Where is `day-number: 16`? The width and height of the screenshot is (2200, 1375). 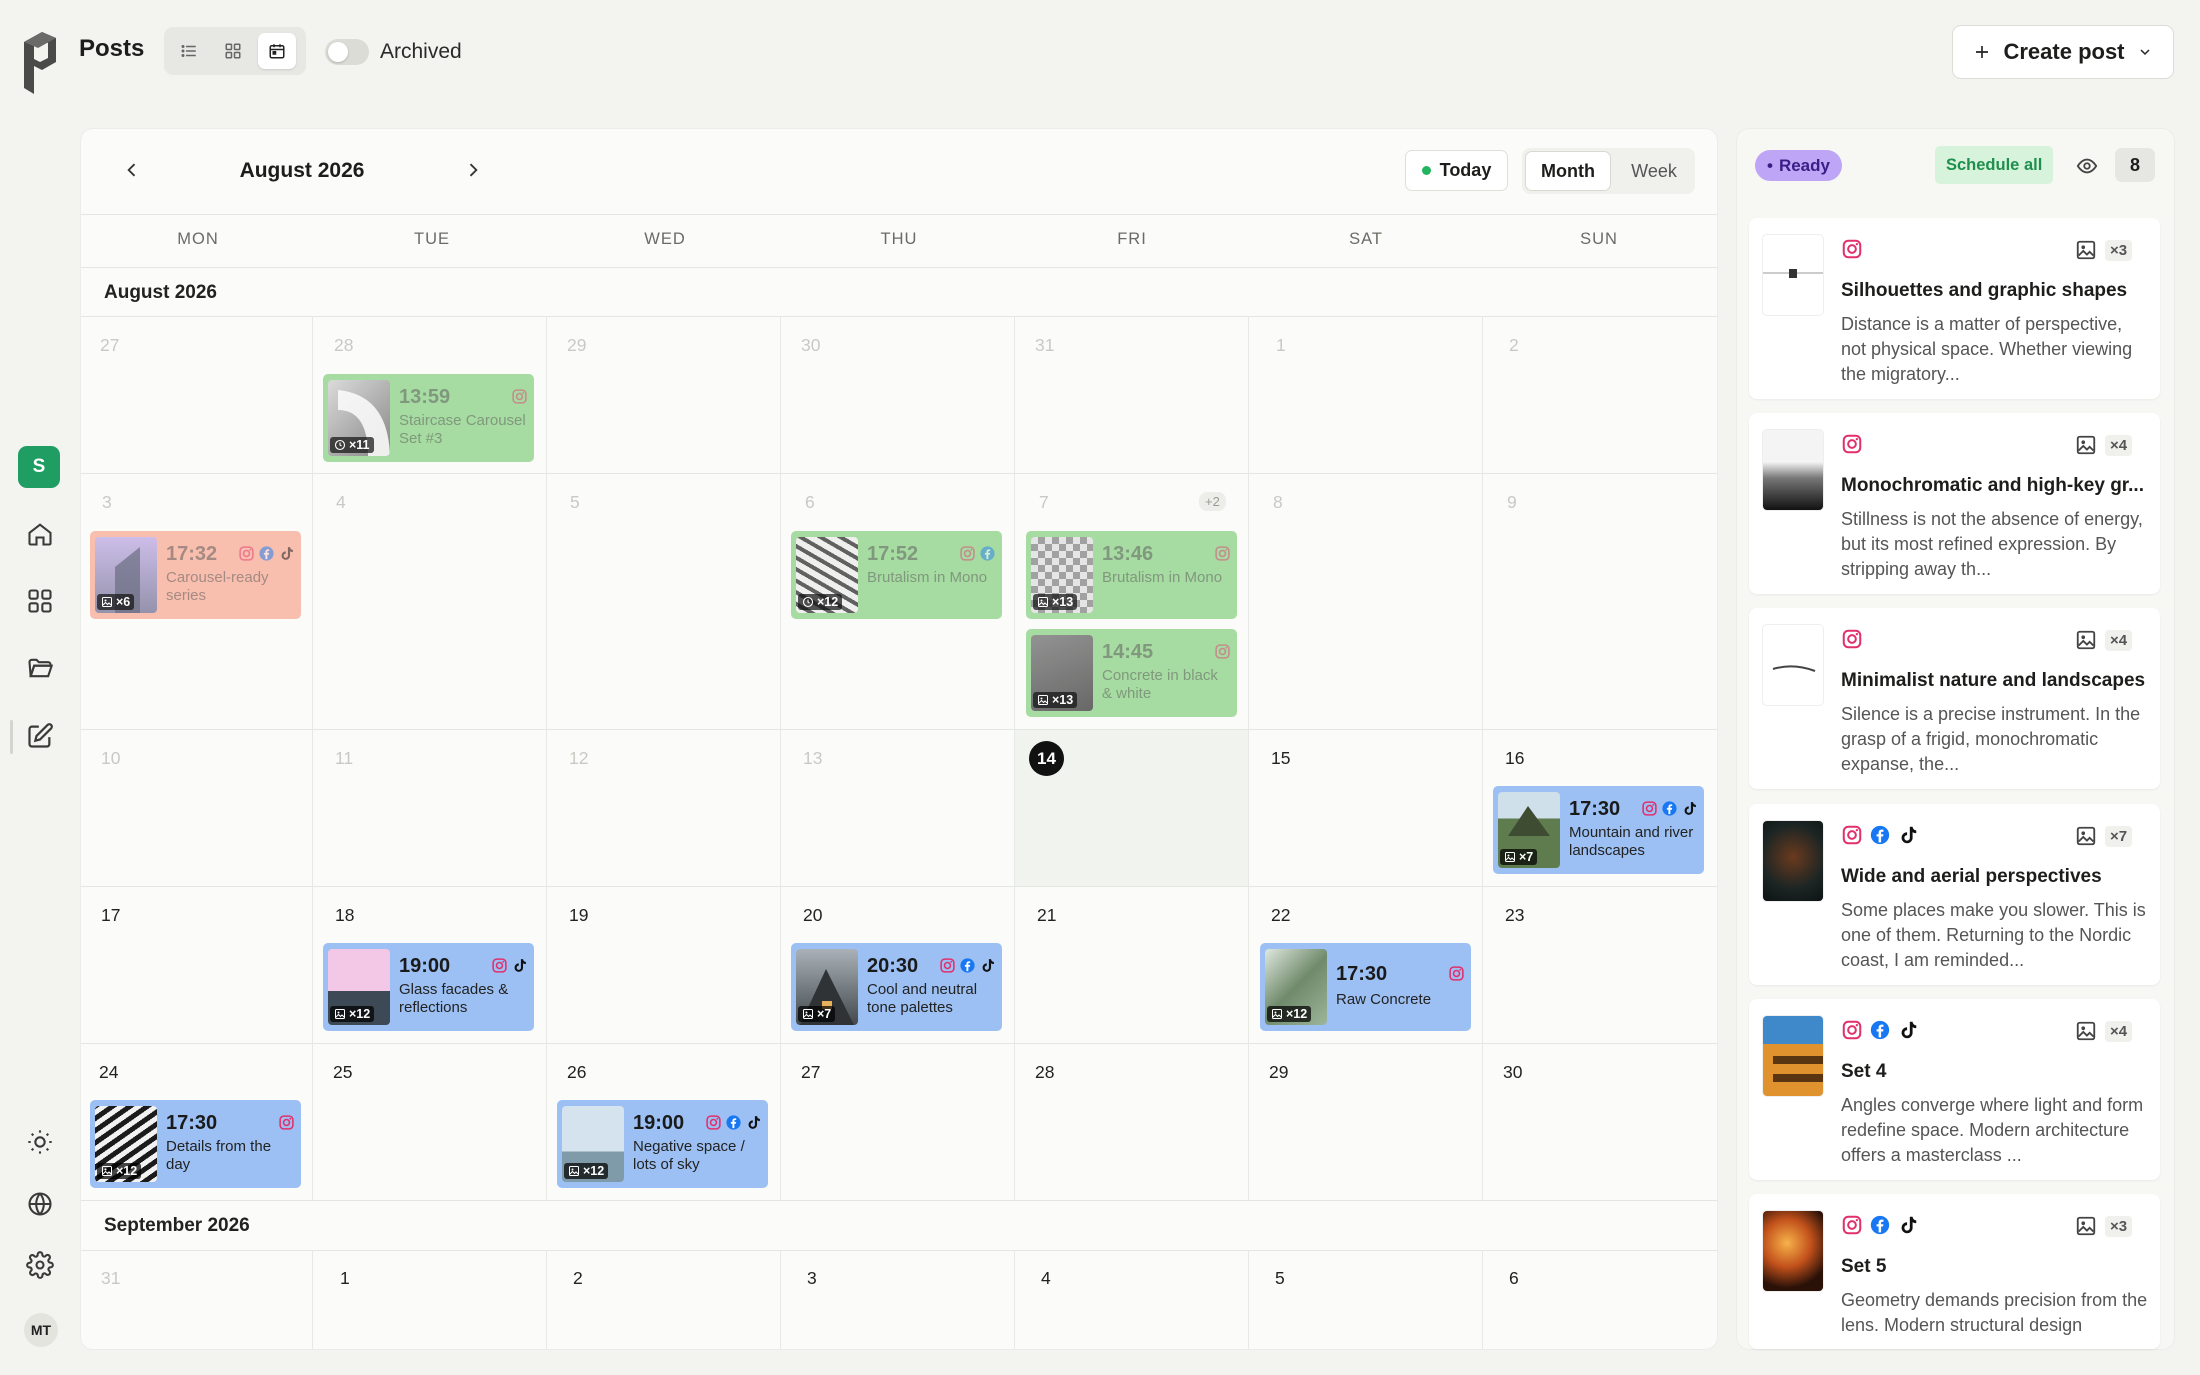
day-number: 16 is located at coordinates (1514, 758).